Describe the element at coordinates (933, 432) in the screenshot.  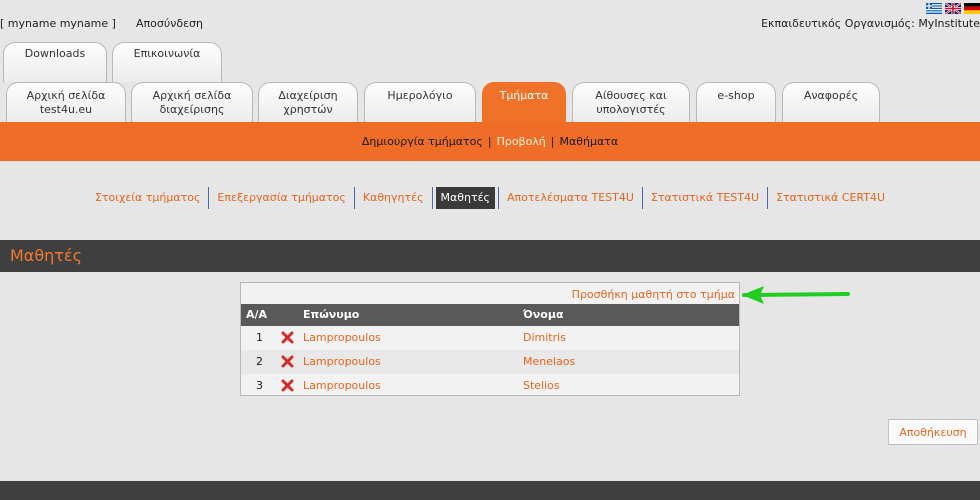
I see `save-button: Αποθήκευση` at that location.